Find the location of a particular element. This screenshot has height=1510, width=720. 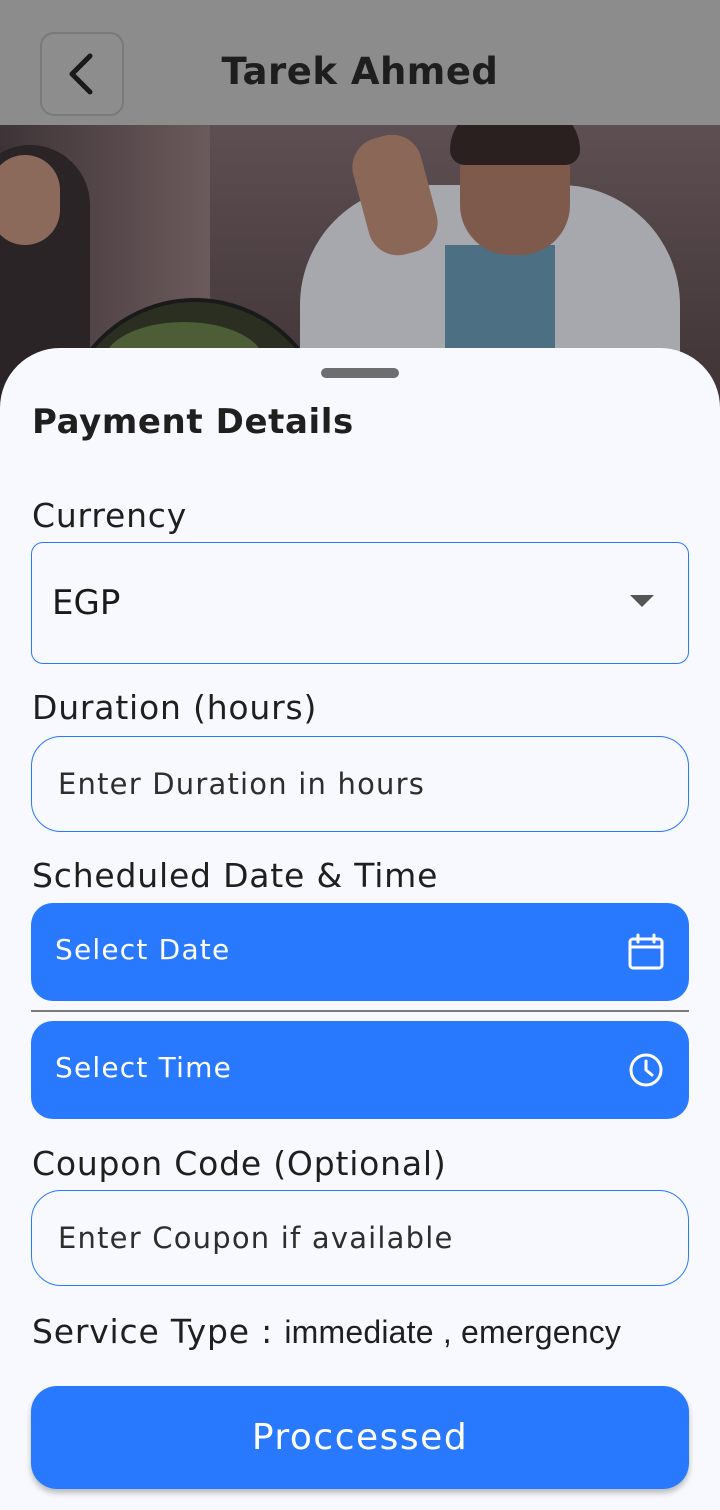

schedule-label: Scheduled Date & Time is located at coordinates (235, 875).